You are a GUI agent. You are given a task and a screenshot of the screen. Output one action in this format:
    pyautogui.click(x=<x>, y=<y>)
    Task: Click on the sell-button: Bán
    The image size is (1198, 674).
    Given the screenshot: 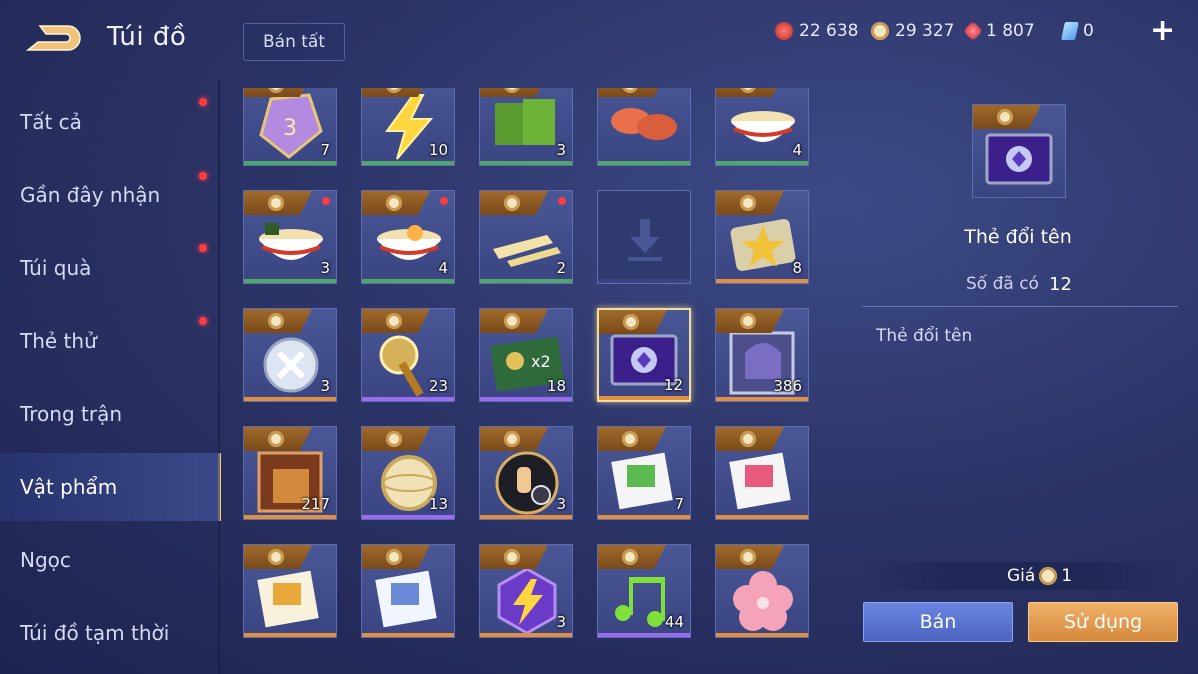 What is the action you would take?
    pyautogui.click(x=938, y=622)
    